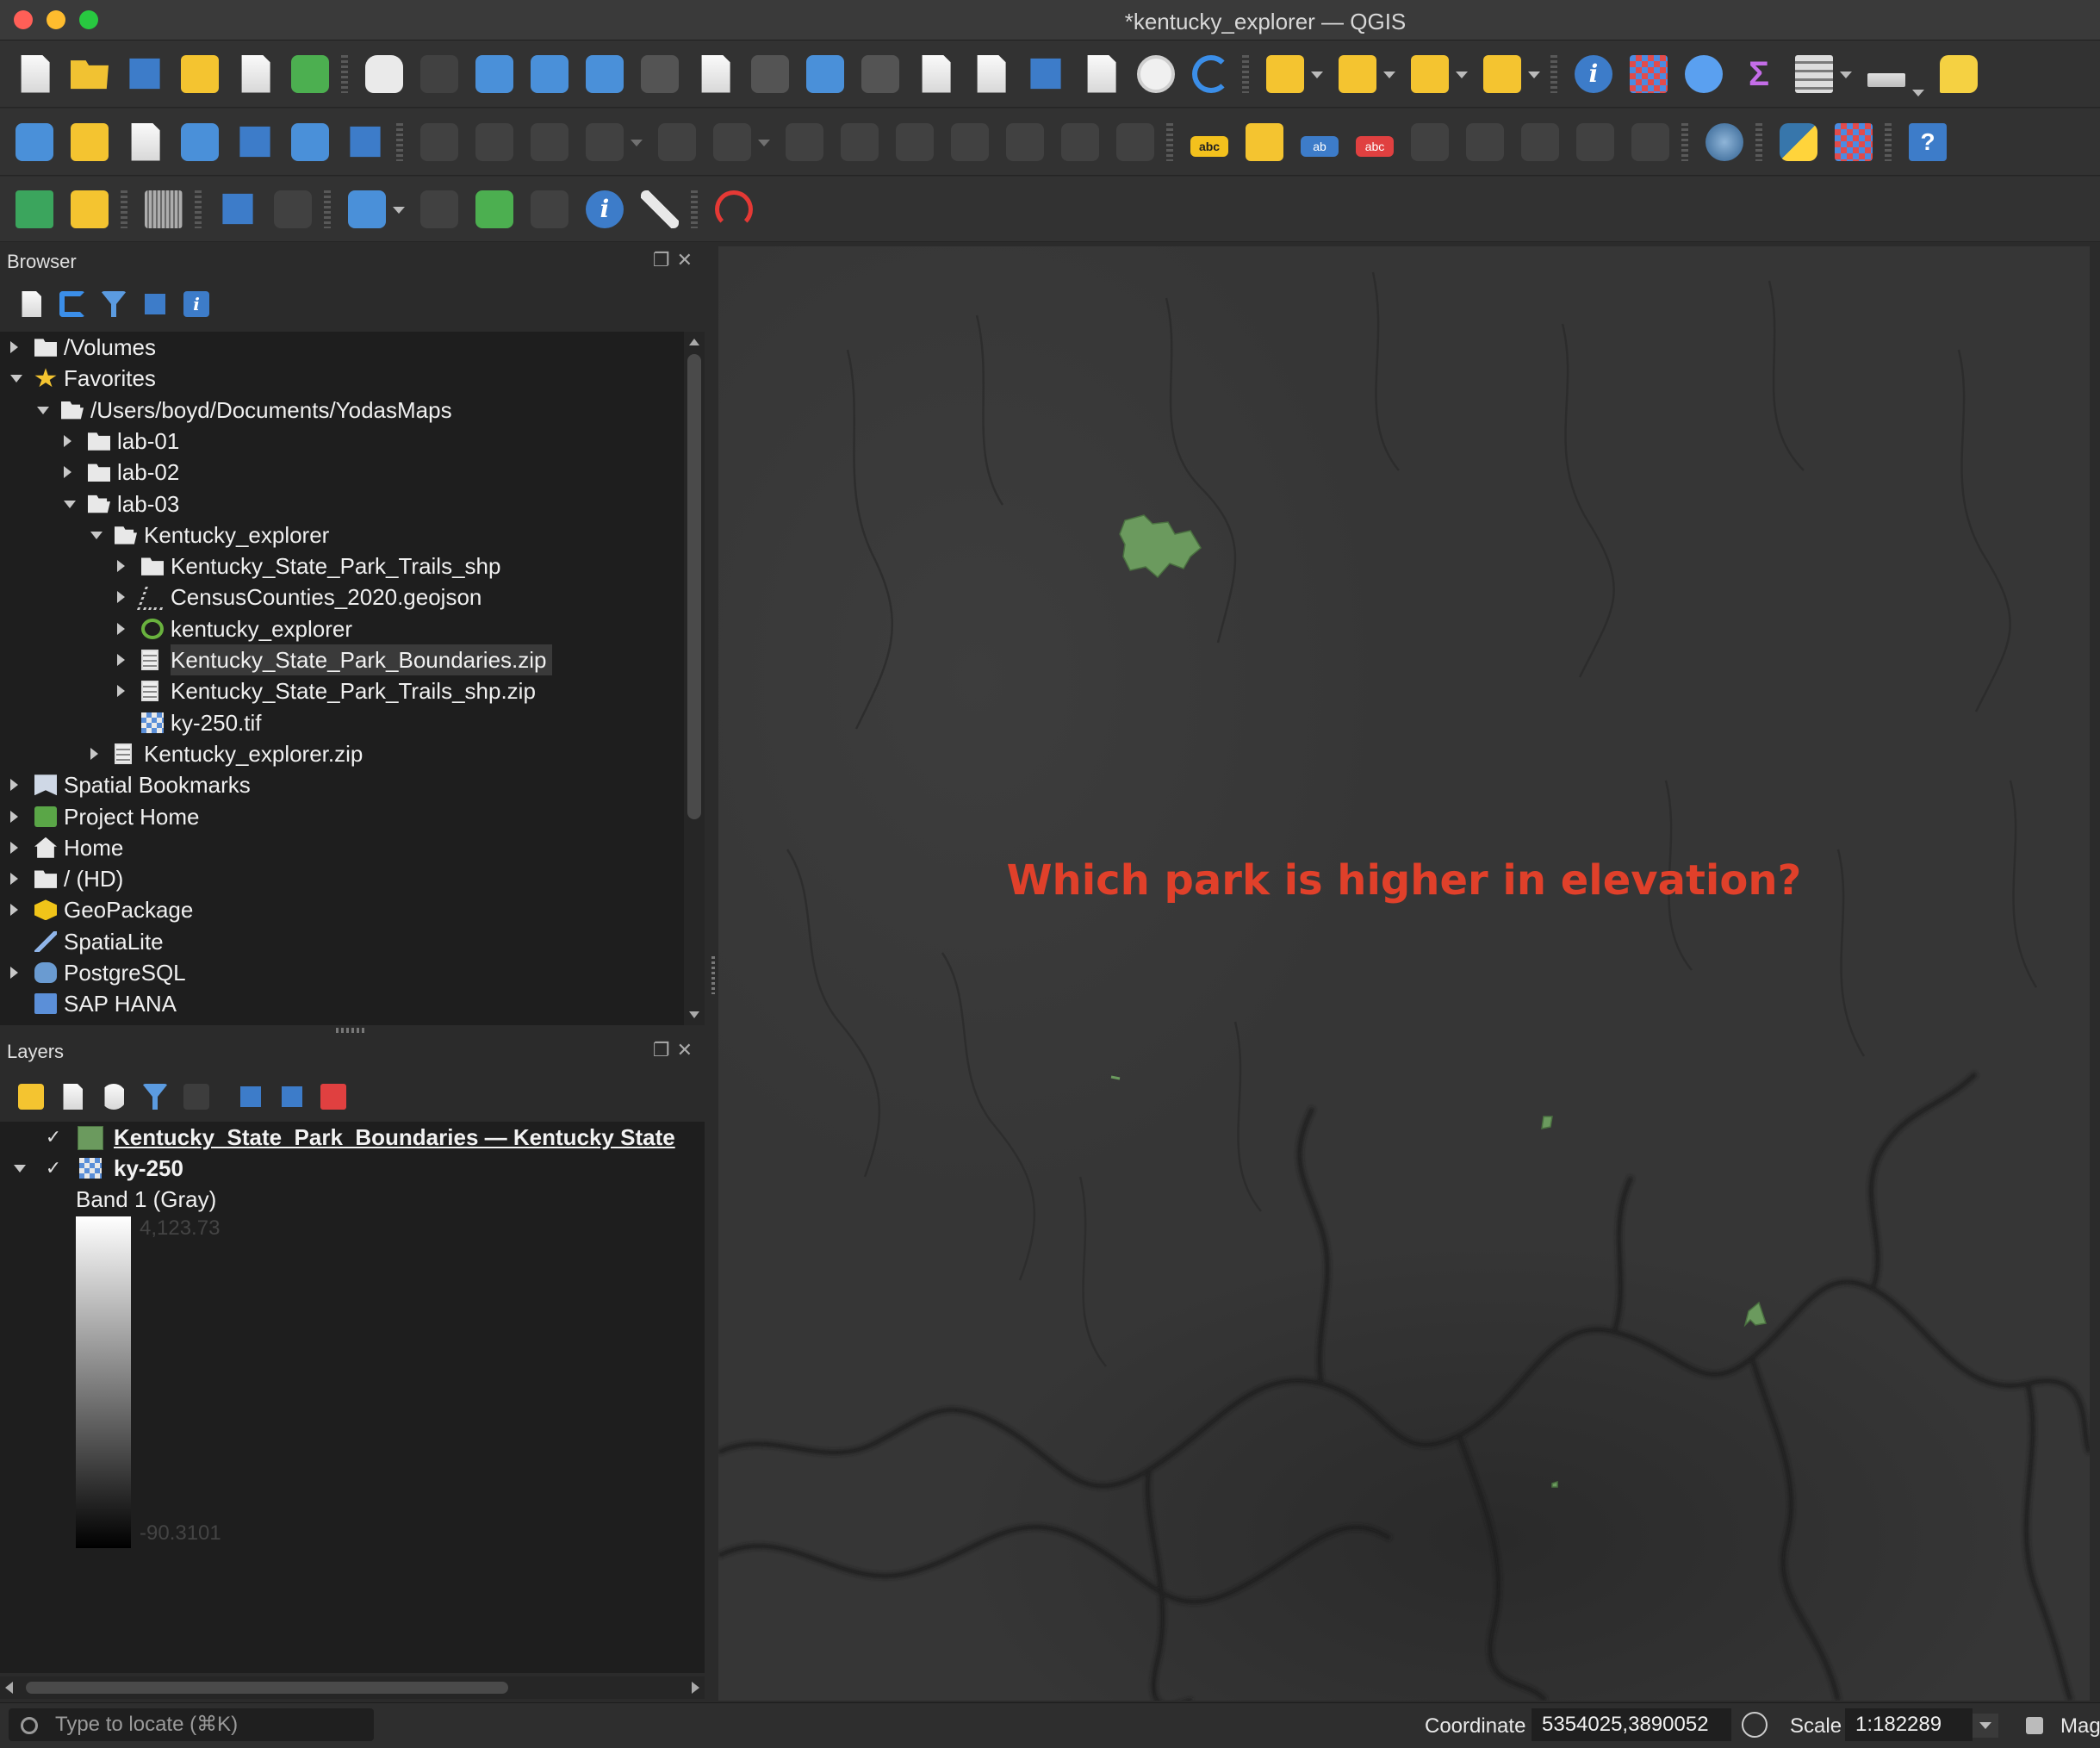 The height and width of the screenshot is (1748, 2100). What do you see at coordinates (880, 73) in the screenshot?
I see `zoom-next-icon` at bounding box center [880, 73].